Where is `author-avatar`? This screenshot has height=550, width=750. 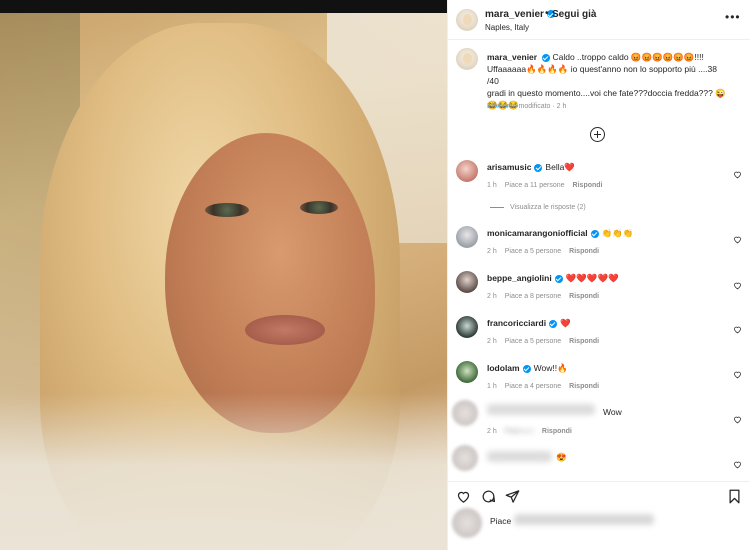 author-avatar is located at coordinates (467, 20).